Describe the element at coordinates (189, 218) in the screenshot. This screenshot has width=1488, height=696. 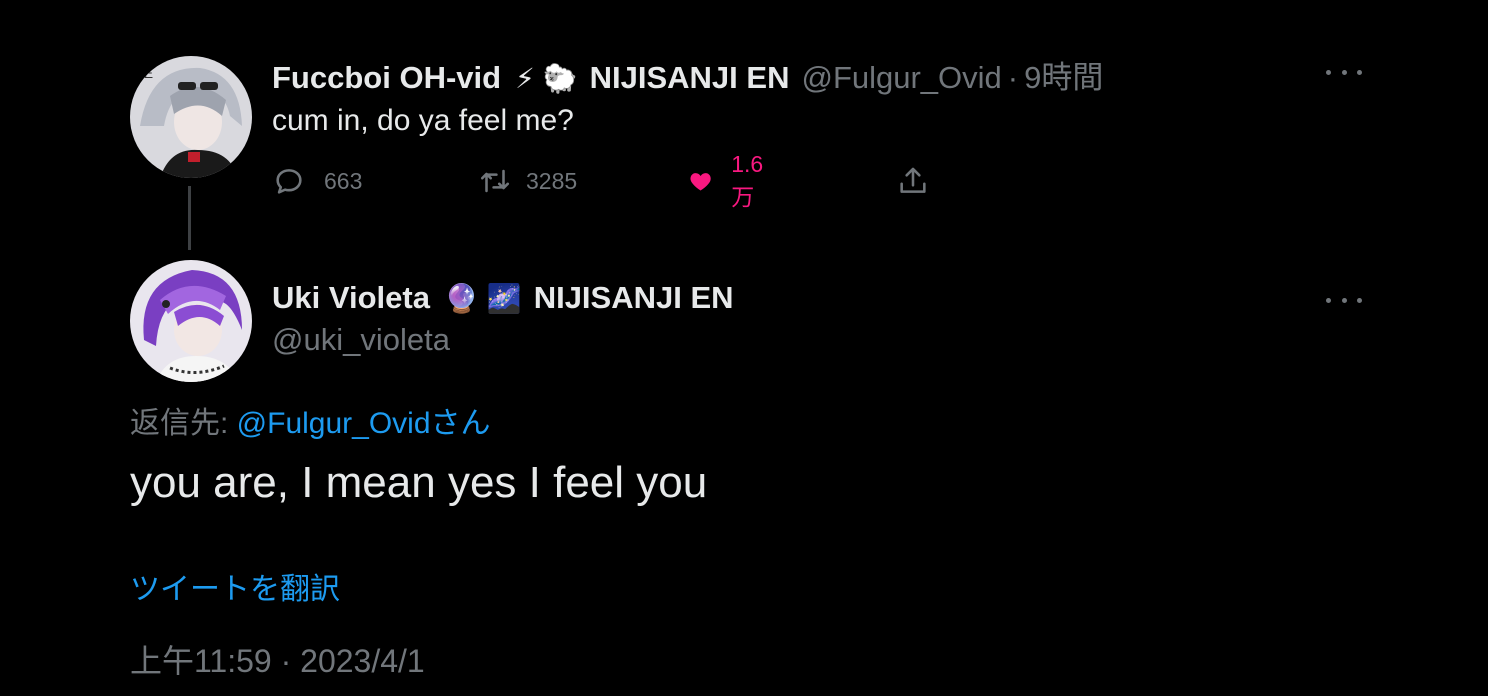
I see `thread-connector-line` at that location.